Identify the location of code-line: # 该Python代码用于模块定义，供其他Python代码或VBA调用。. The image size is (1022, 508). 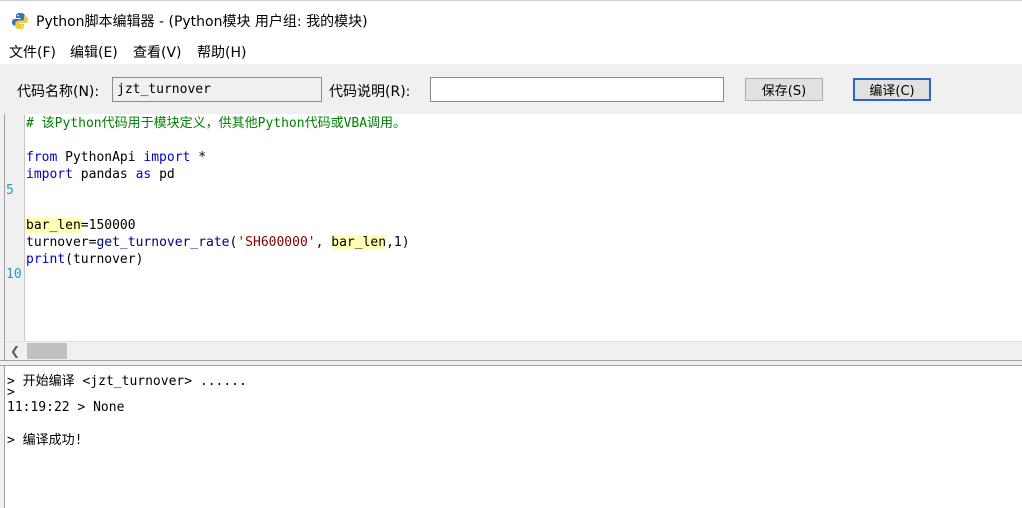
(216, 123).